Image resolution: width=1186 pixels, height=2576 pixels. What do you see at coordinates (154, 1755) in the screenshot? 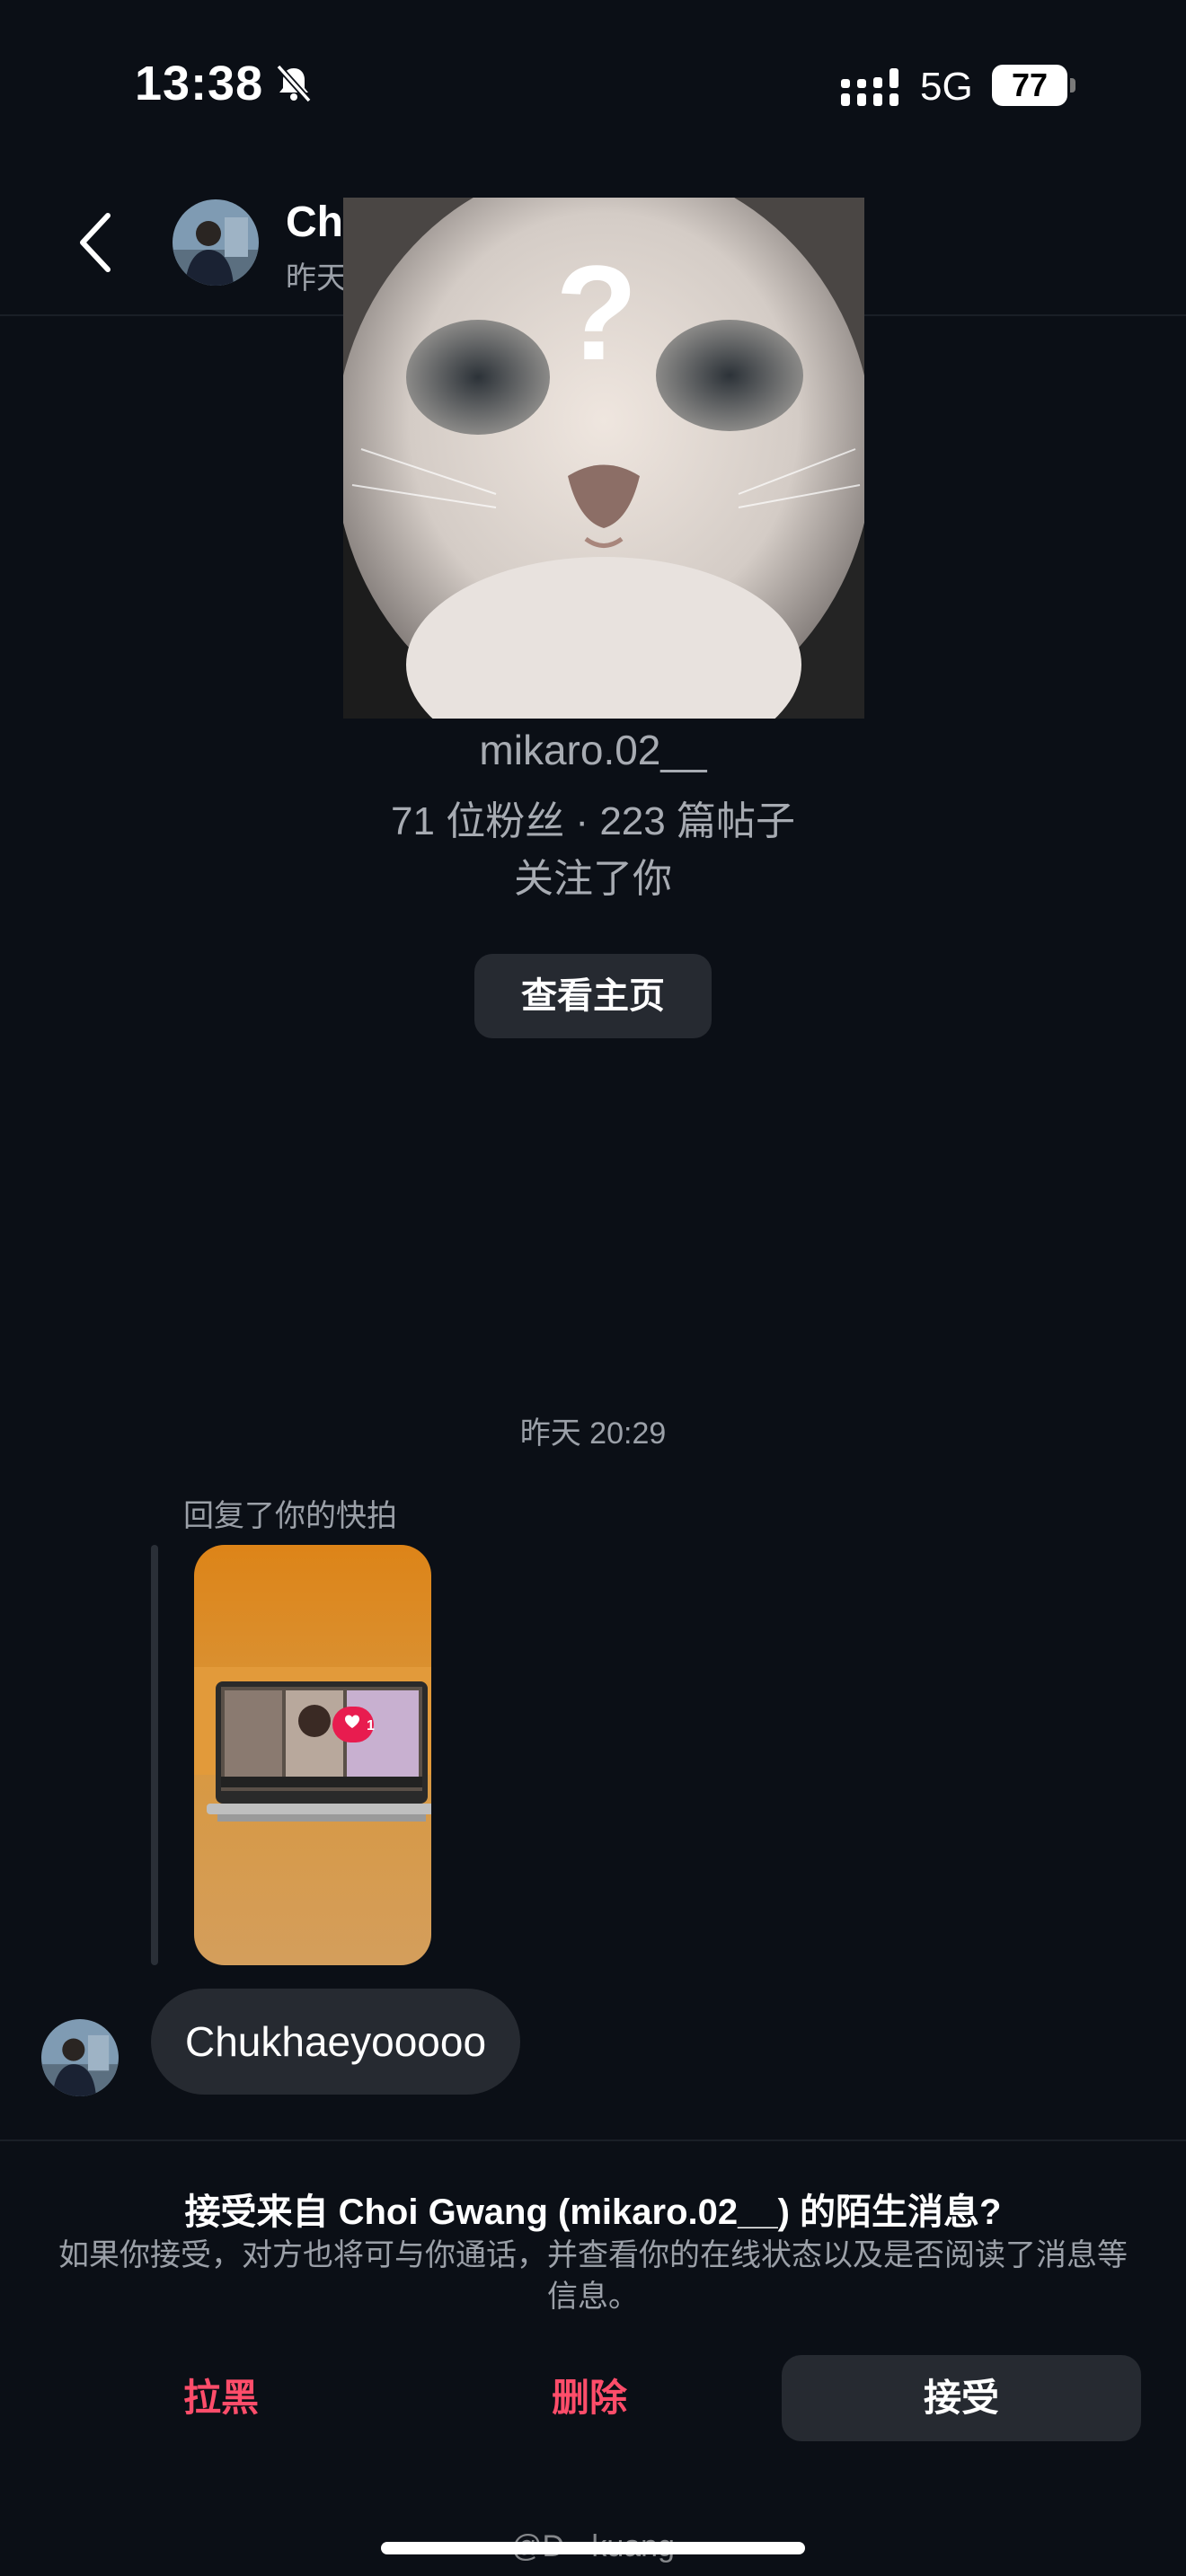
I see `reply-indicator-bar` at bounding box center [154, 1755].